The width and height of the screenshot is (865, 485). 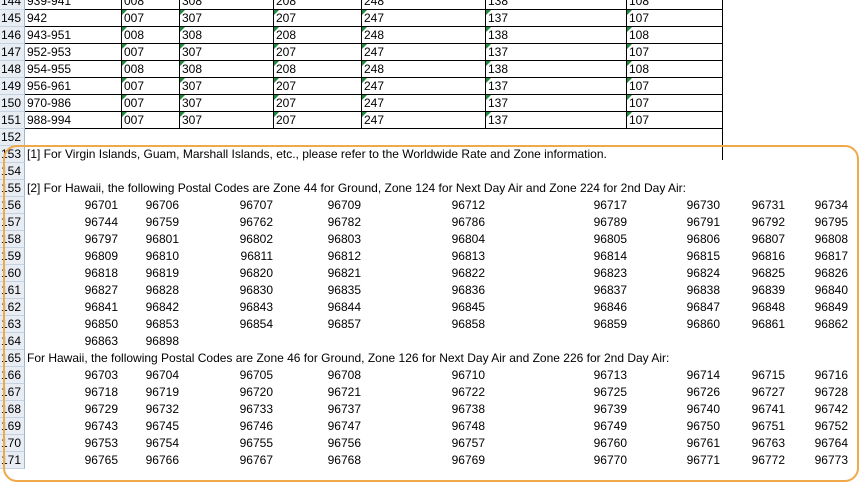 I want to click on postal-code-cell: 96764, so click(x=831, y=443).